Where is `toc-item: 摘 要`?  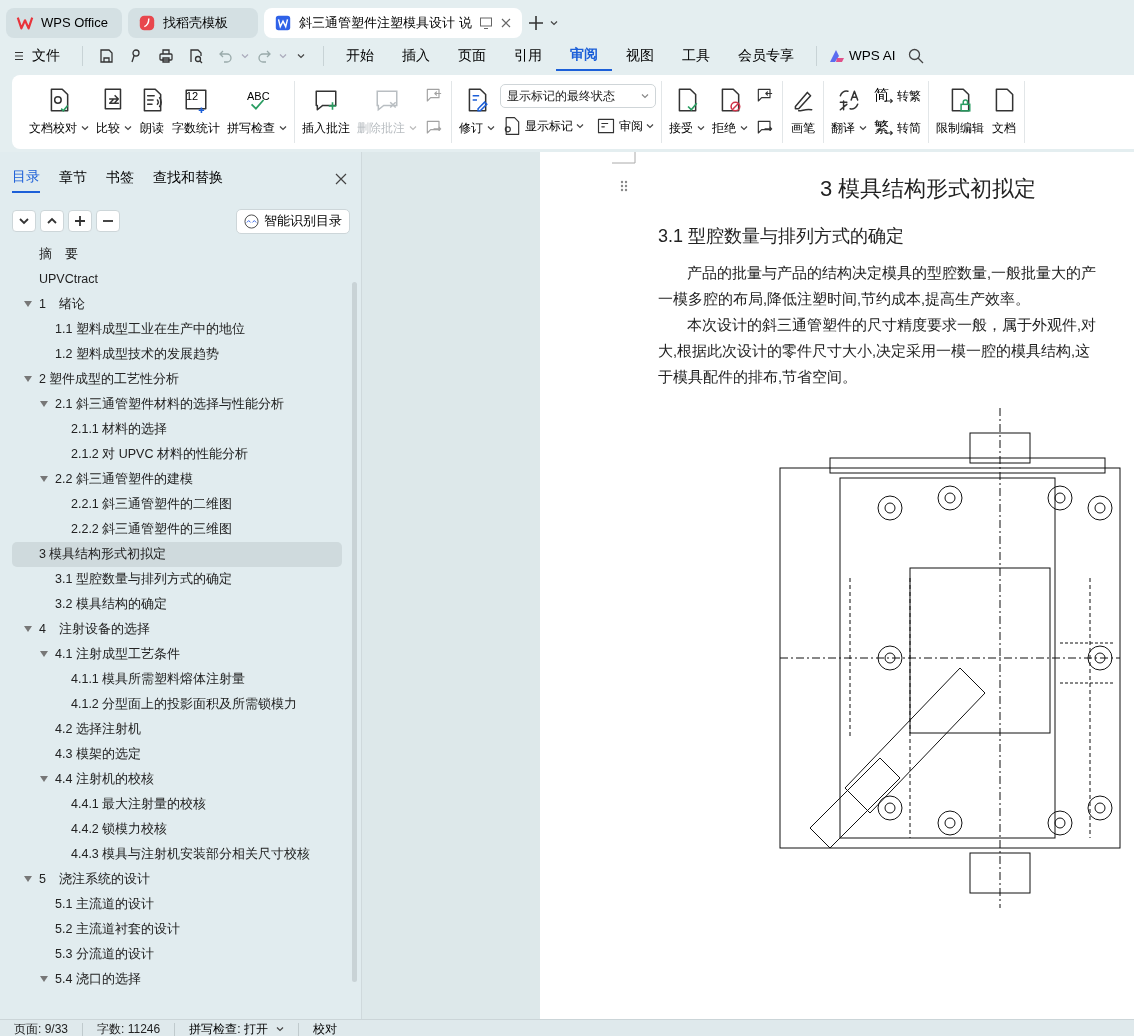 toc-item: 摘 要 is located at coordinates (177, 254).